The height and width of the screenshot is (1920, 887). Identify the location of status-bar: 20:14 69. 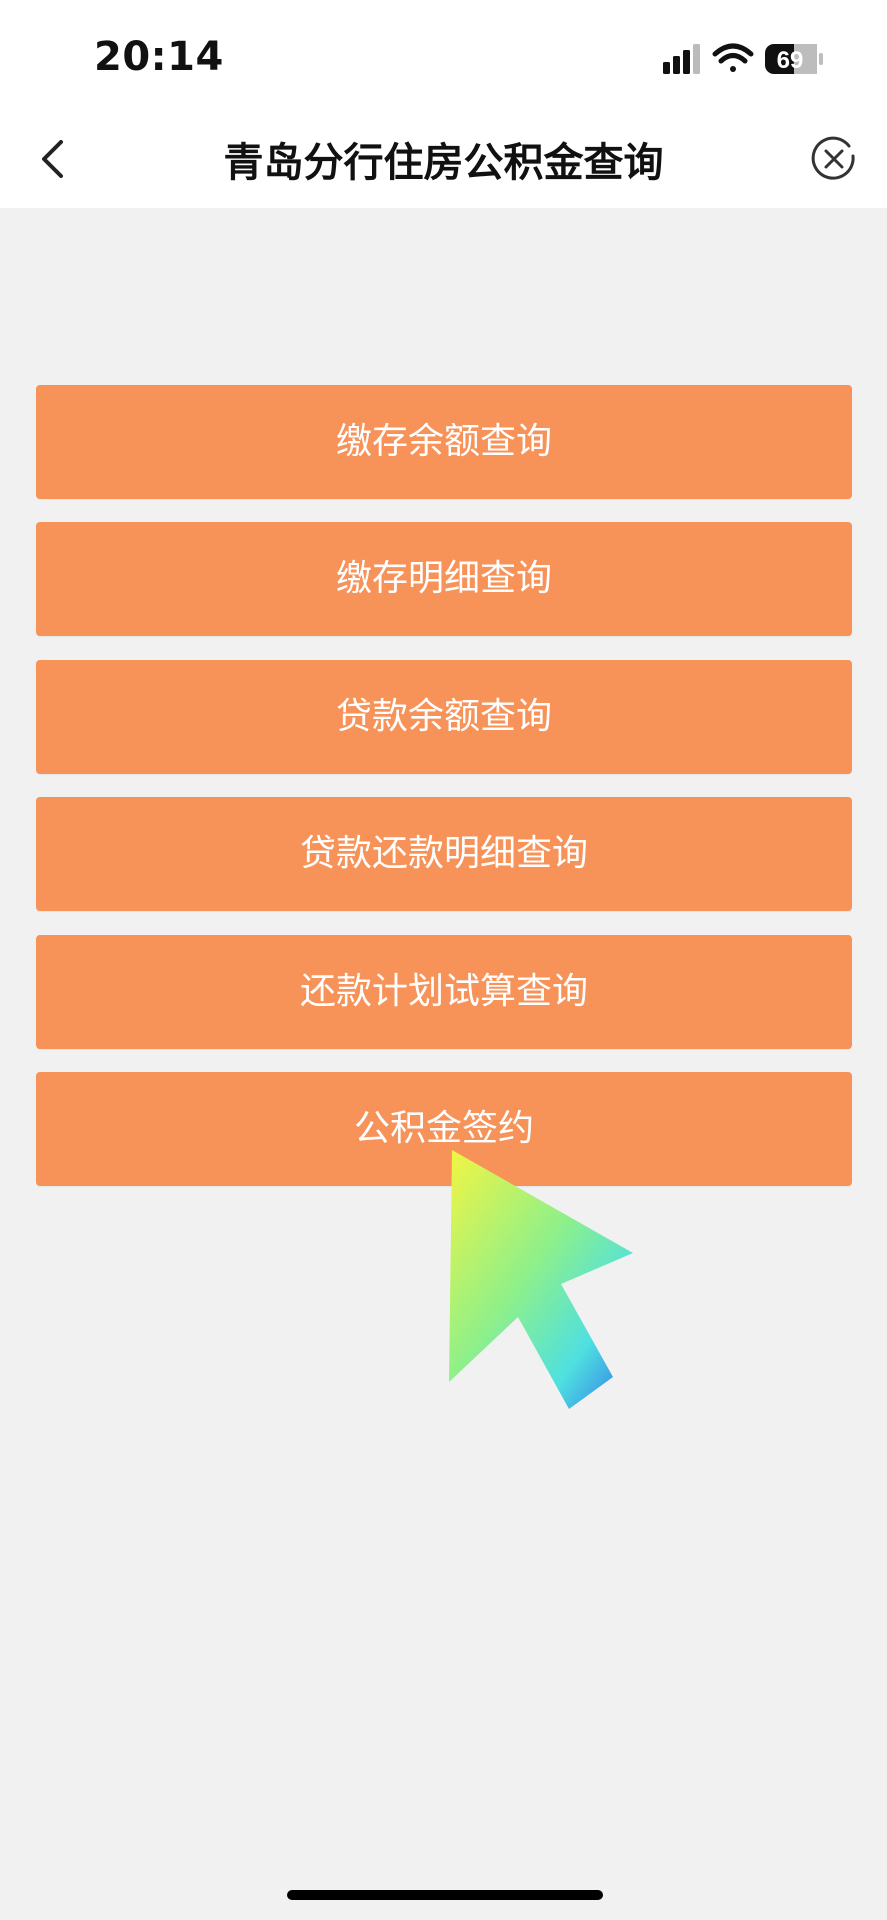
(443, 55).